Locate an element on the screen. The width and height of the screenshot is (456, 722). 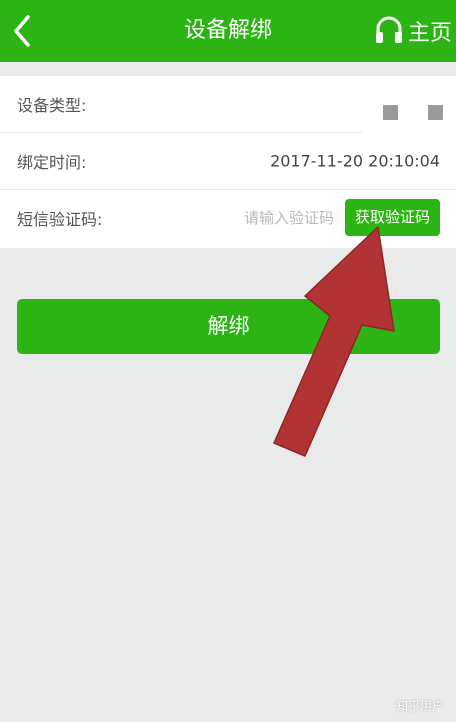
sms-code-row: 短信验证码: 获取验证码 is located at coordinates (228, 218).